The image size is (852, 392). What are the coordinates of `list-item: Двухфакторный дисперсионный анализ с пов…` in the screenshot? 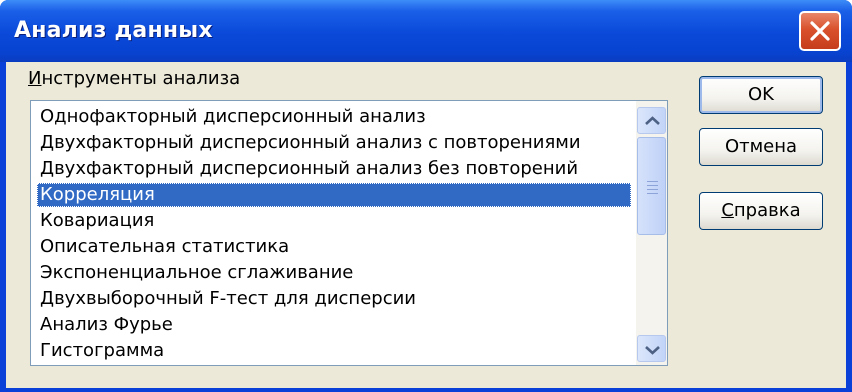 It's located at (334, 143).